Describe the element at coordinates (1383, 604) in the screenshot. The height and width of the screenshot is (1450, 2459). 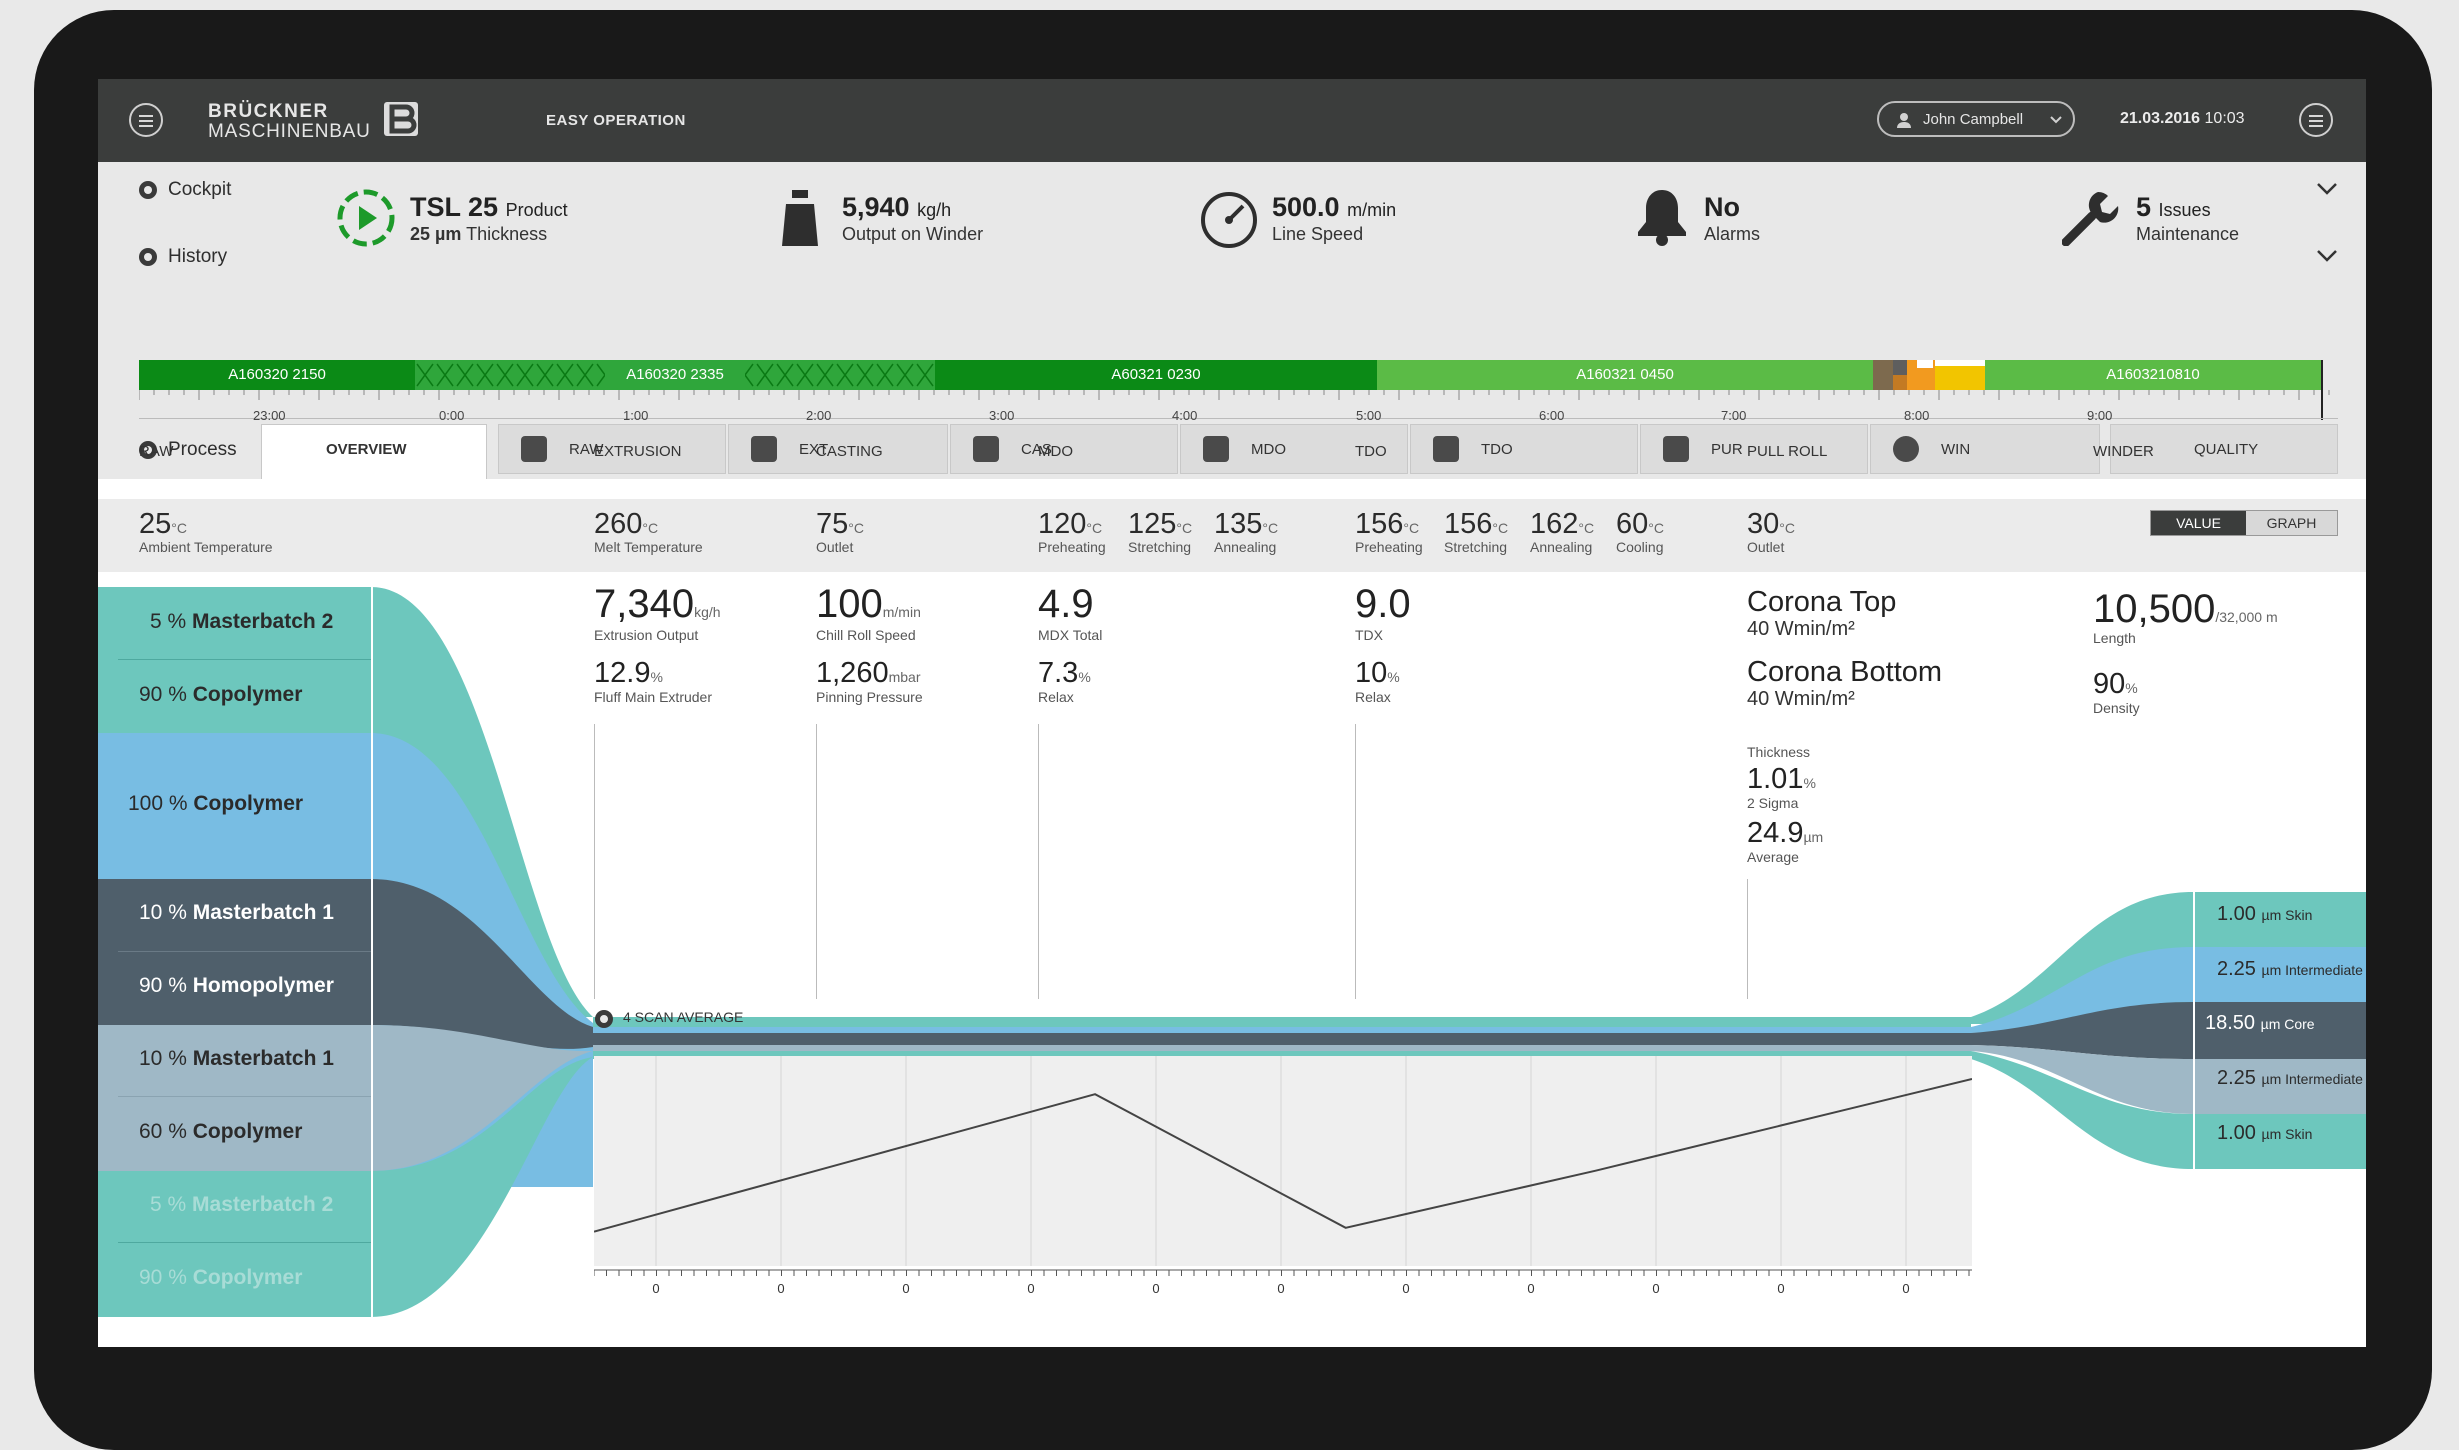
I see `tdx-value: 9.0` at that location.